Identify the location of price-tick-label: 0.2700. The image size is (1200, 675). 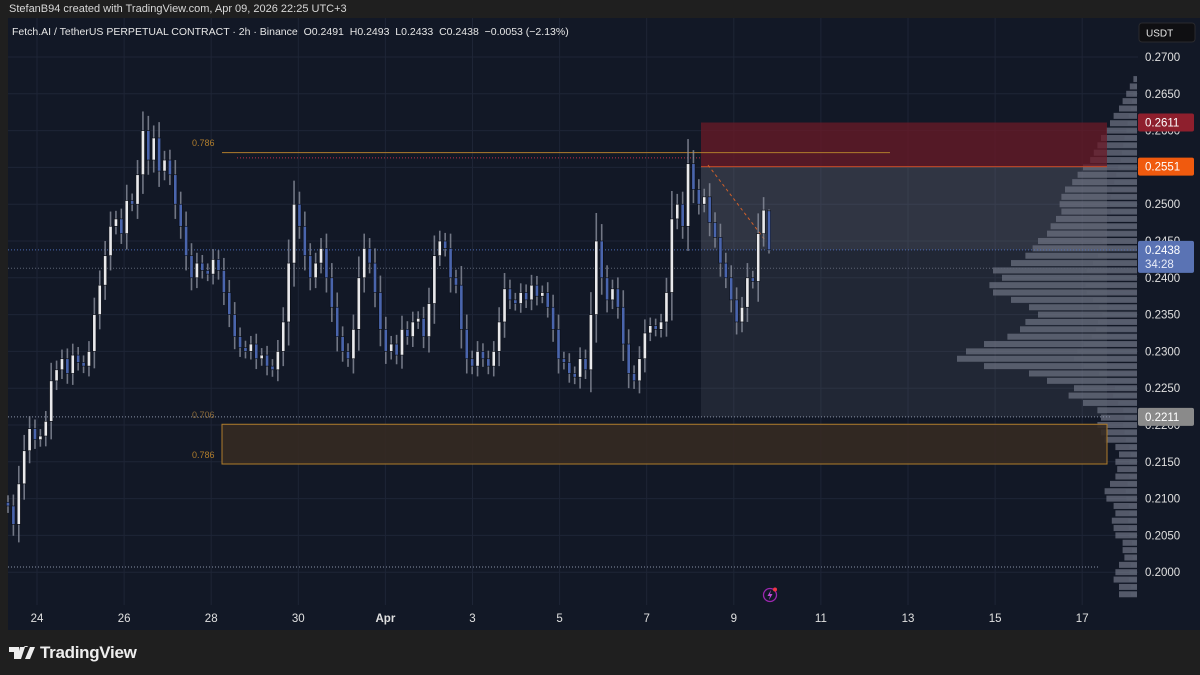
(1162, 58).